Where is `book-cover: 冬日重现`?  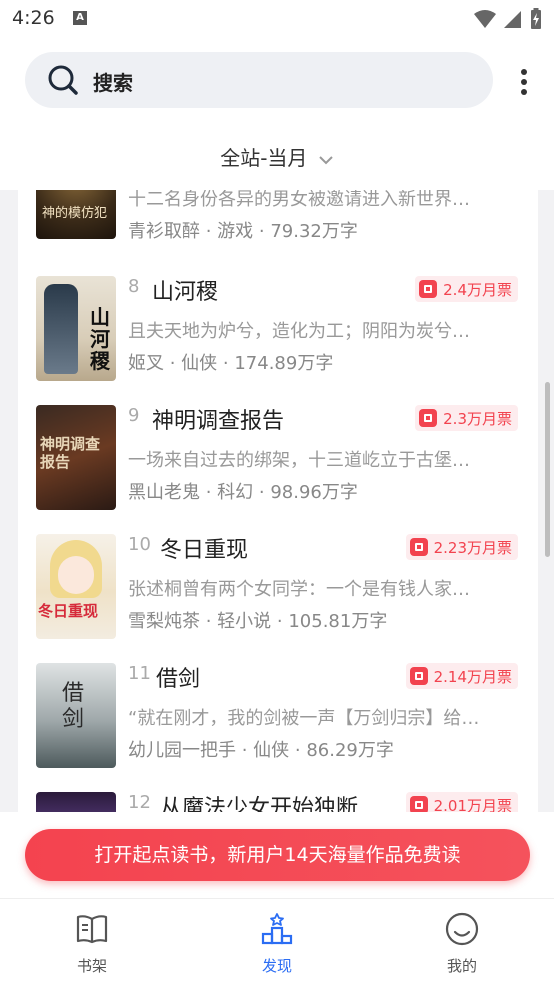 book-cover: 冬日重现 is located at coordinates (76, 586).